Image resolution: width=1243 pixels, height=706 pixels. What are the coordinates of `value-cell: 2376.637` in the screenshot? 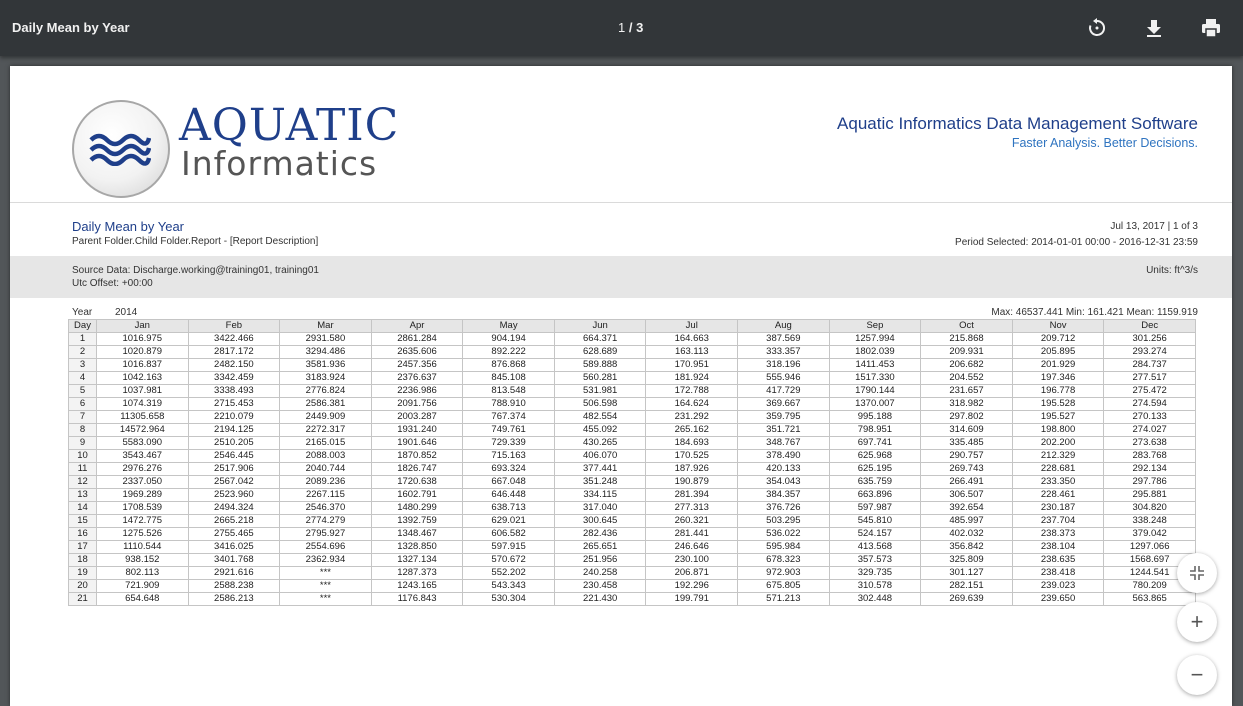 It's located at (417, 378).